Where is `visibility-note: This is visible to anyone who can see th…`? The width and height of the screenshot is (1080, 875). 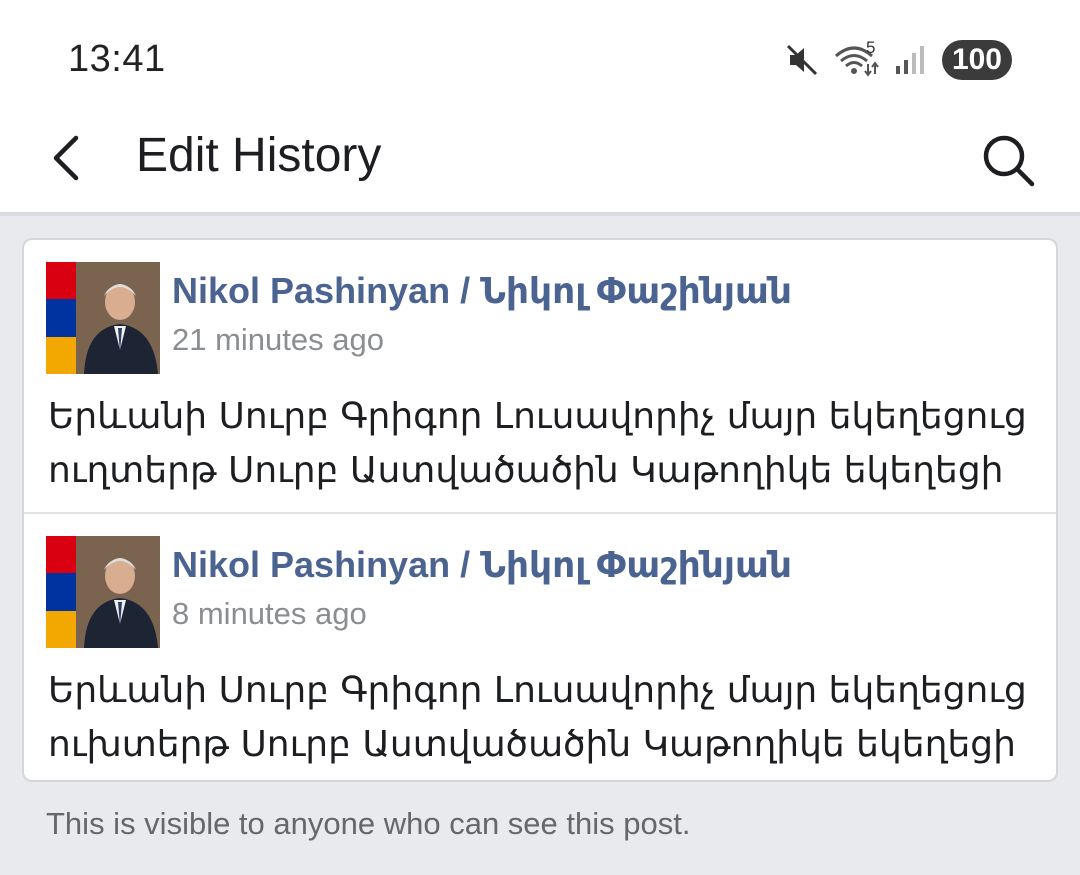
visibility-note: This is visible to anyone who can see th… is located at coordinates (368, 823).